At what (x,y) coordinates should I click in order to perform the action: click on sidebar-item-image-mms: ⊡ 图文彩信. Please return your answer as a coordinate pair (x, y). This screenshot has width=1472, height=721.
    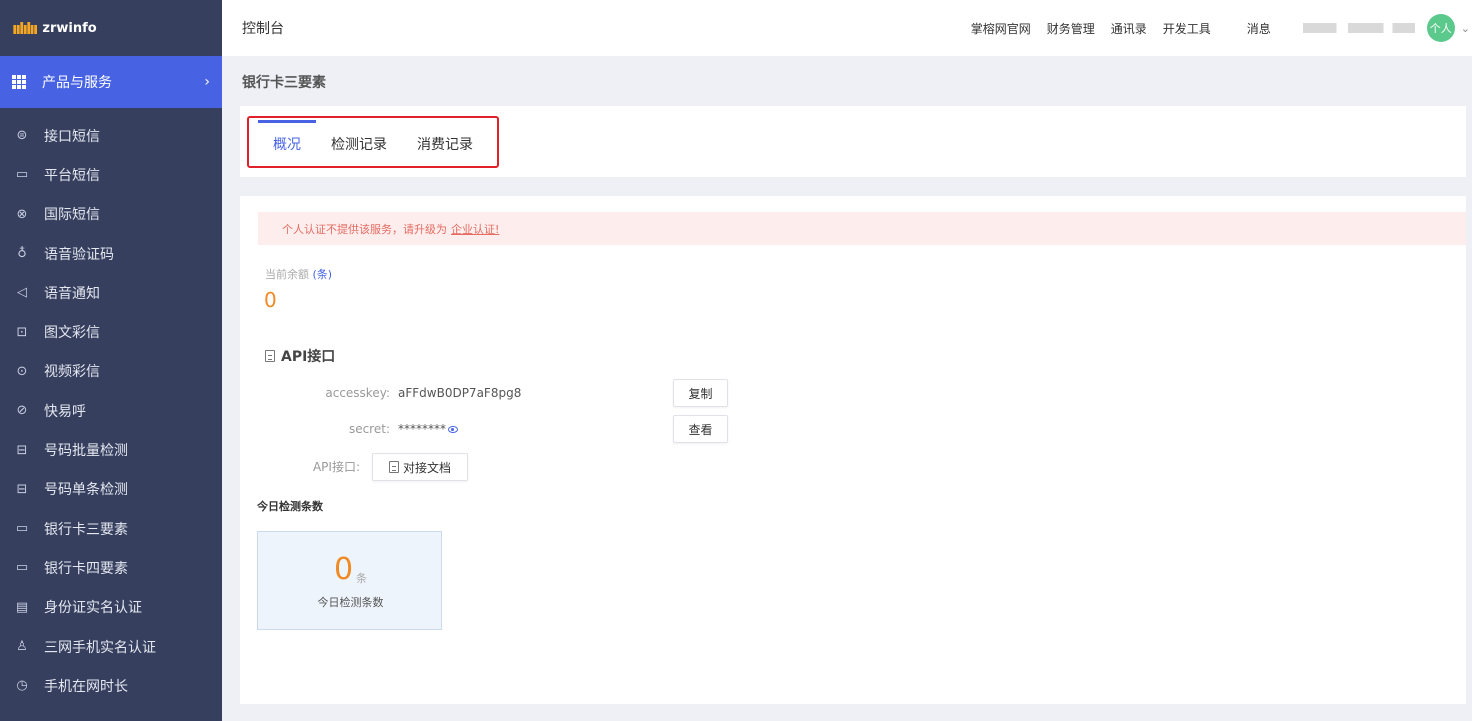
    Looking at the image, I should click on (111, 331).